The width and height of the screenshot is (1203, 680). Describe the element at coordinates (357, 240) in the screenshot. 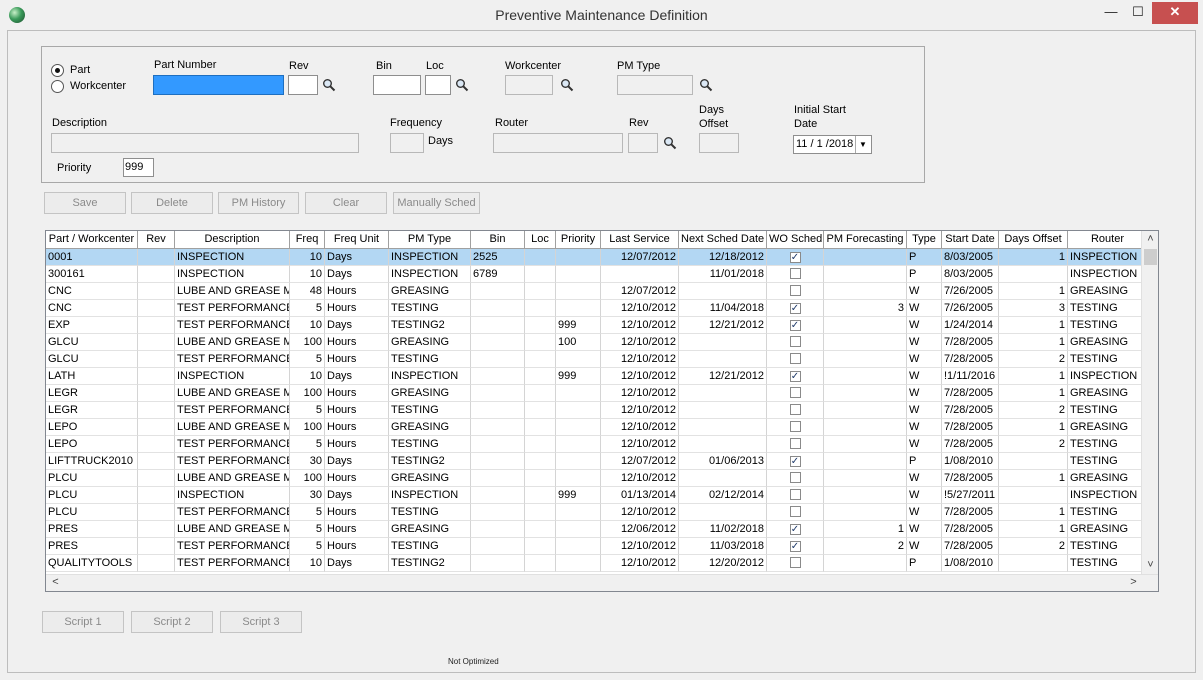

I see `column-header-freq-unit: Freq Unit` at that location.